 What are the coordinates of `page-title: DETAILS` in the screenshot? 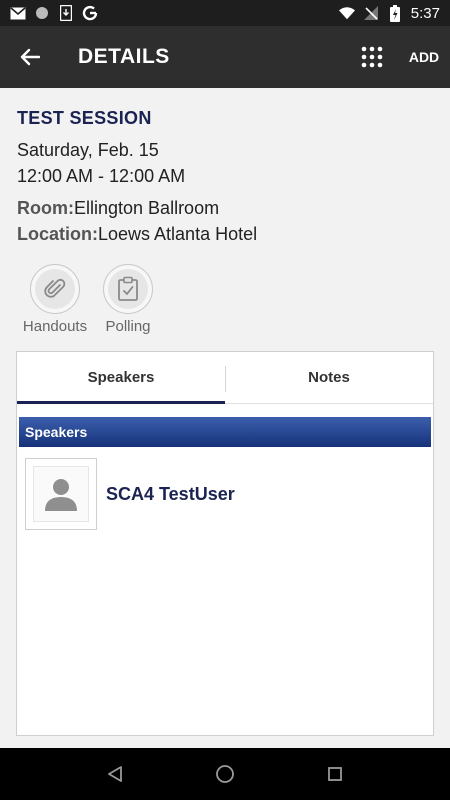 It's located at (124, 56).